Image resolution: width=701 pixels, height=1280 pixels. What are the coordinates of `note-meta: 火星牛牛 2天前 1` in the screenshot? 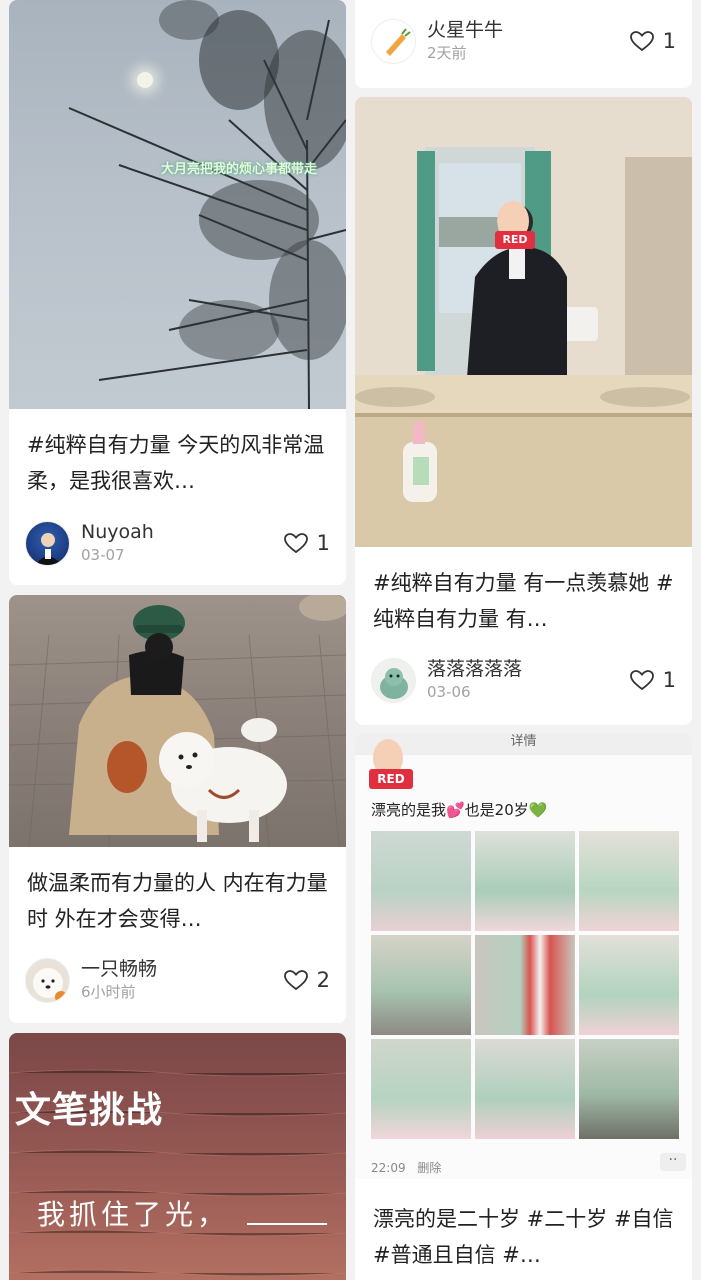 It's located at (523, 41).